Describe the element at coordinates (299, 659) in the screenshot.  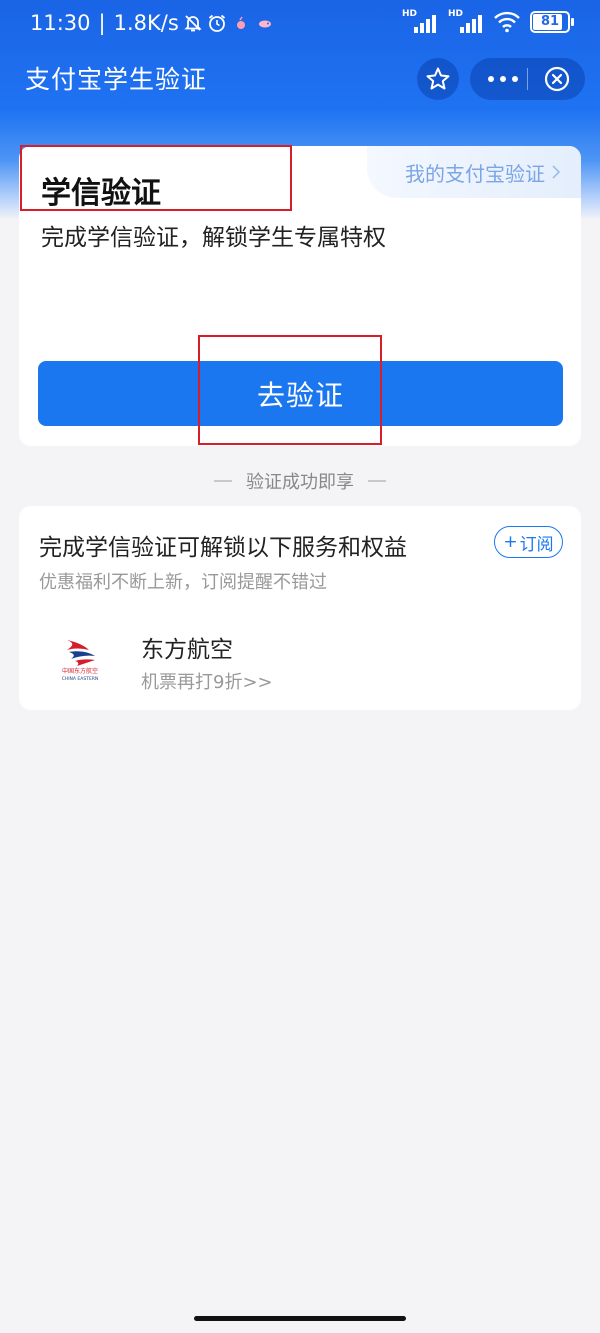
I see `service-item: 中国东方航空 CHINA EASTERN 东方航空 机票再打9折>>` at that location.